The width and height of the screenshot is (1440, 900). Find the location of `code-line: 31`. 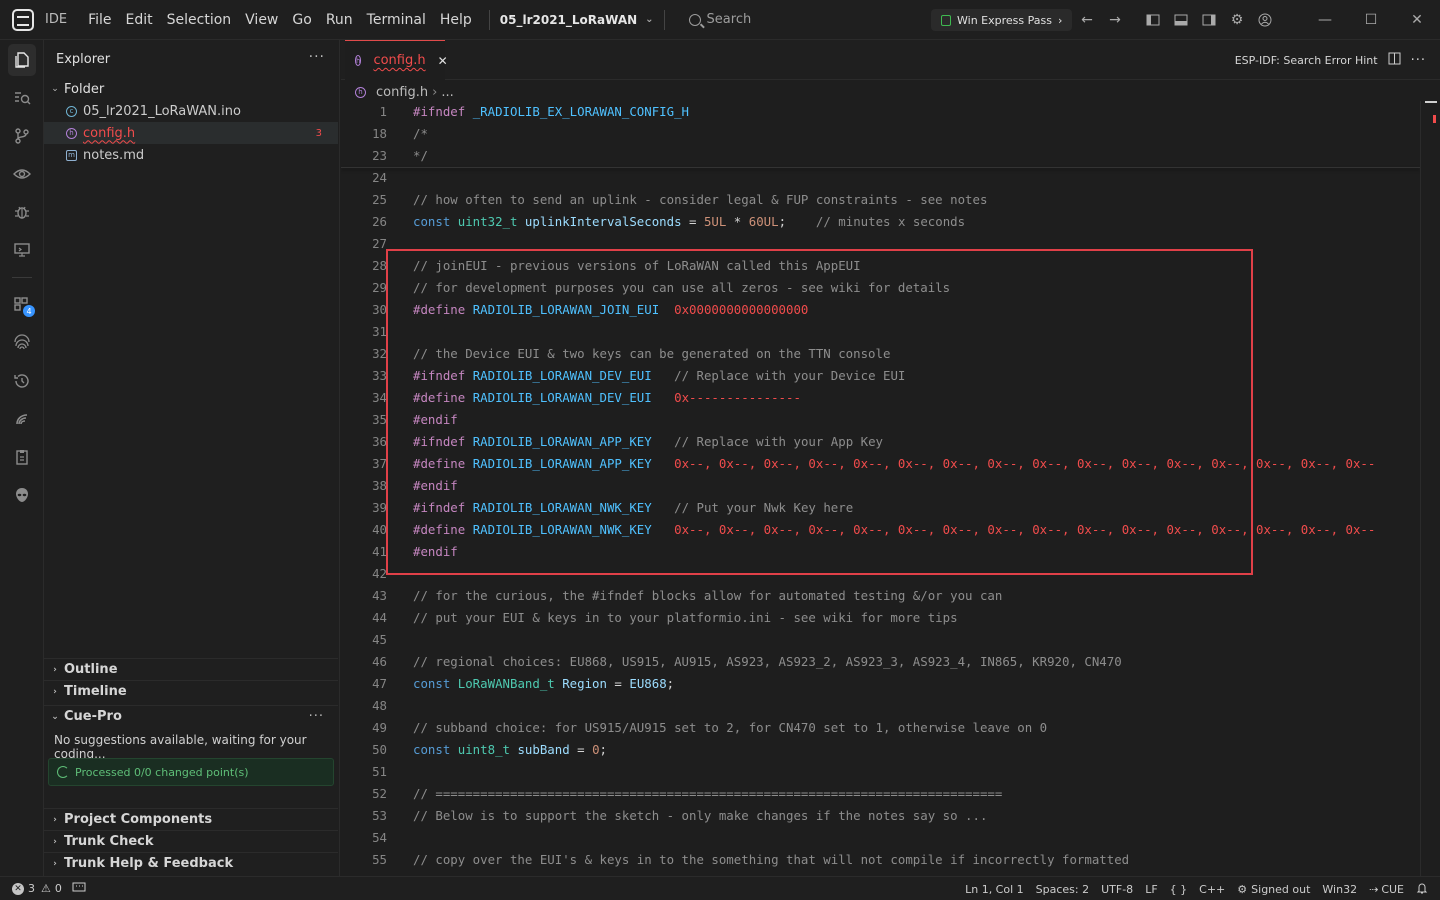

code-line: 31 is located at coordinates (880, 332).